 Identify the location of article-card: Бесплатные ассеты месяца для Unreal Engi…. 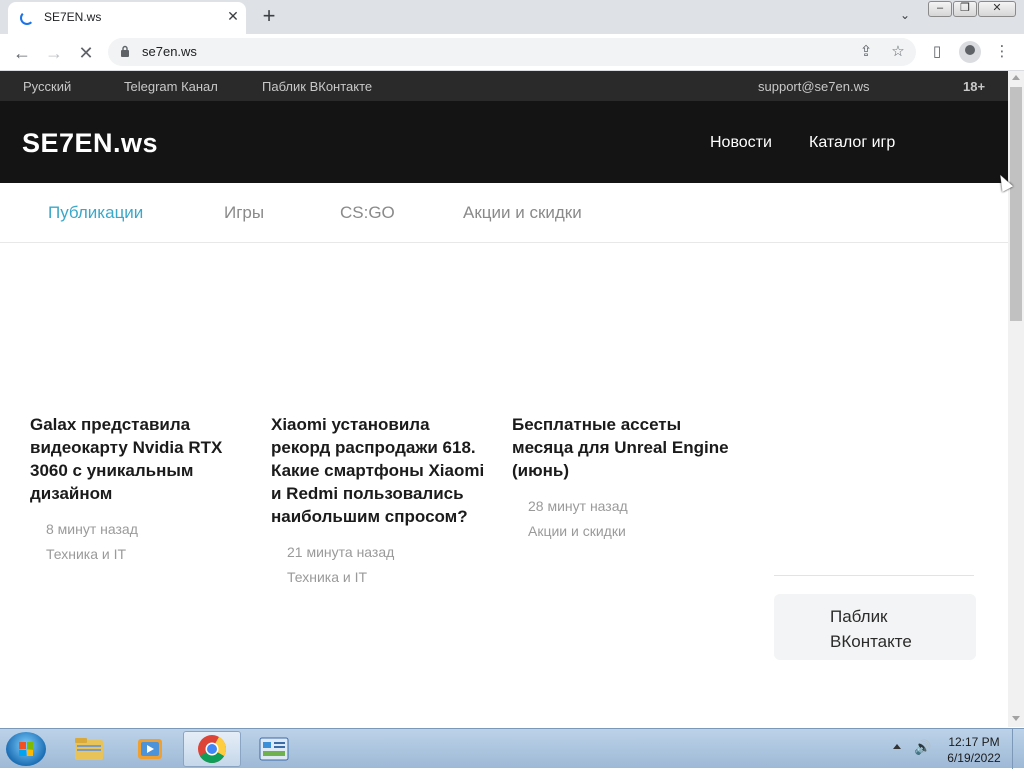
(621, 478).